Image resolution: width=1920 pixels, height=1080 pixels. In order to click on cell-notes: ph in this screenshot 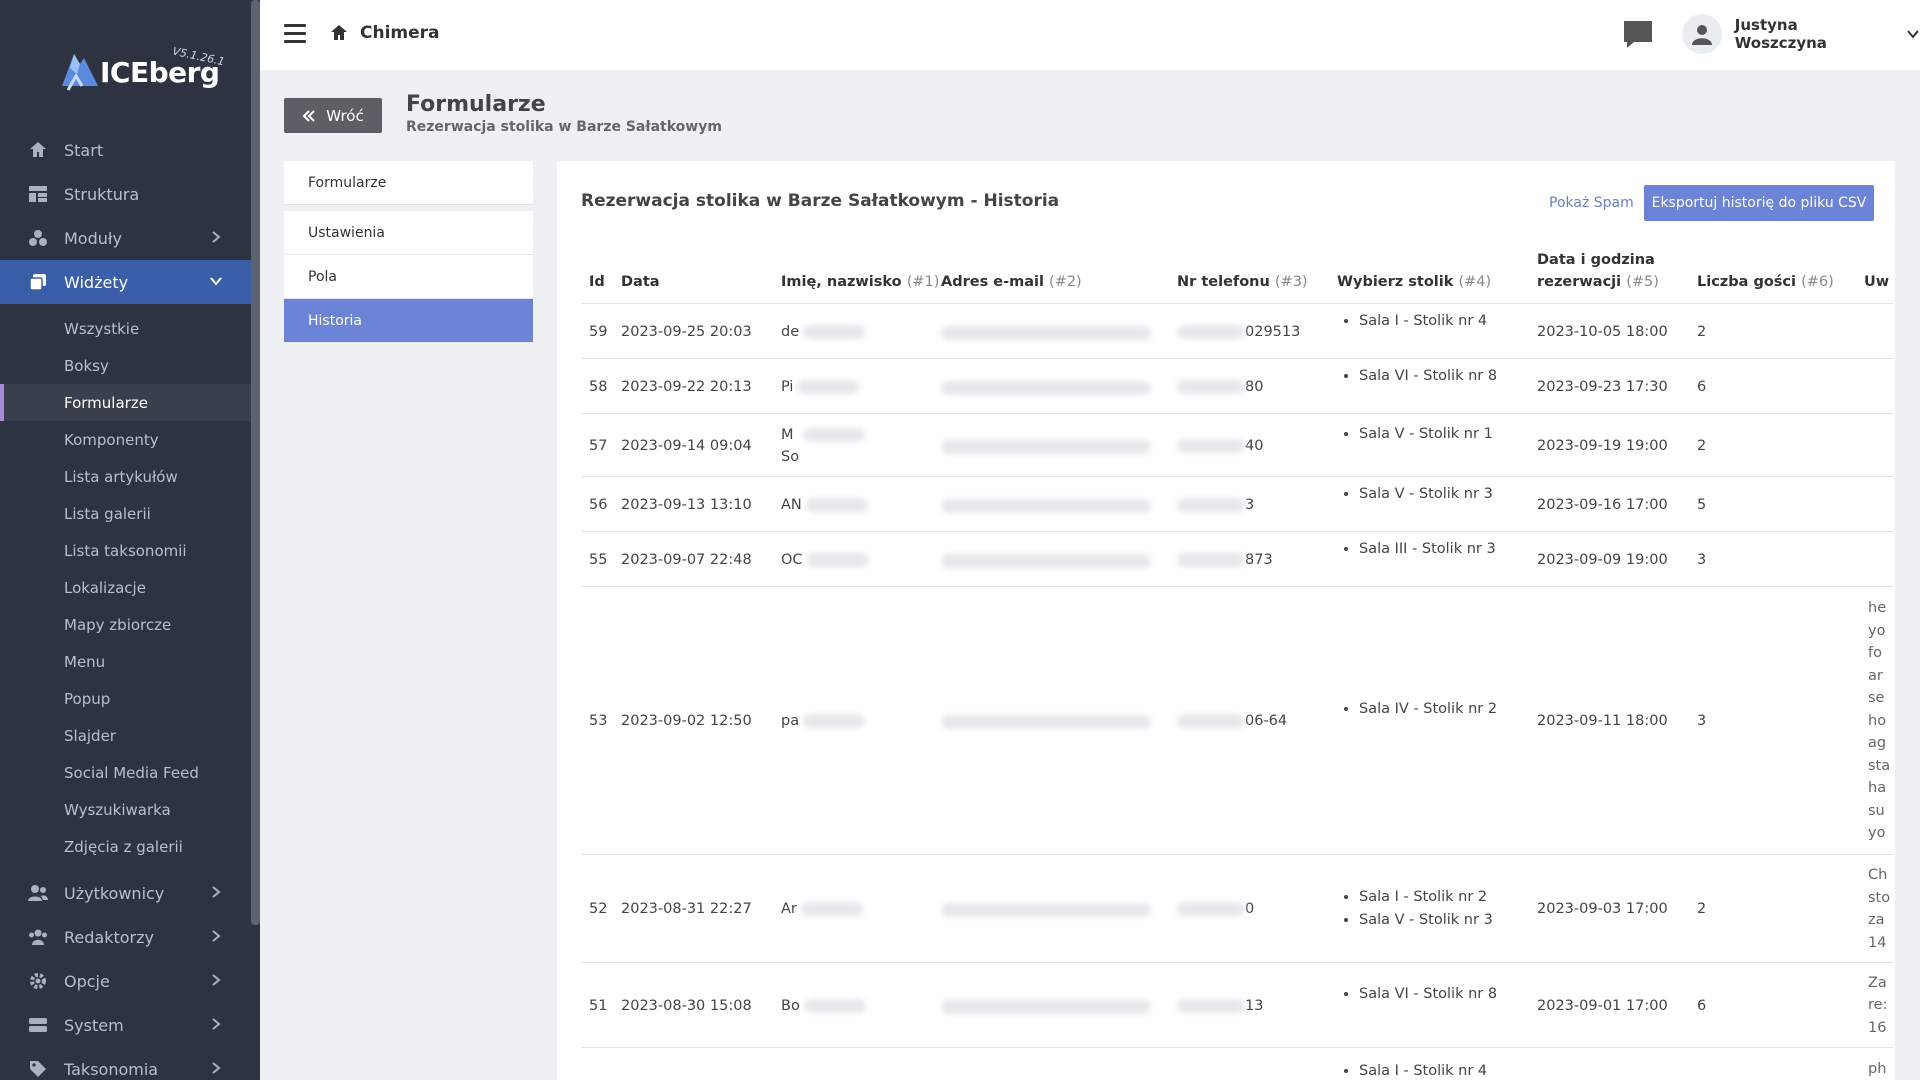, I will do `click(1881, 1069)`.